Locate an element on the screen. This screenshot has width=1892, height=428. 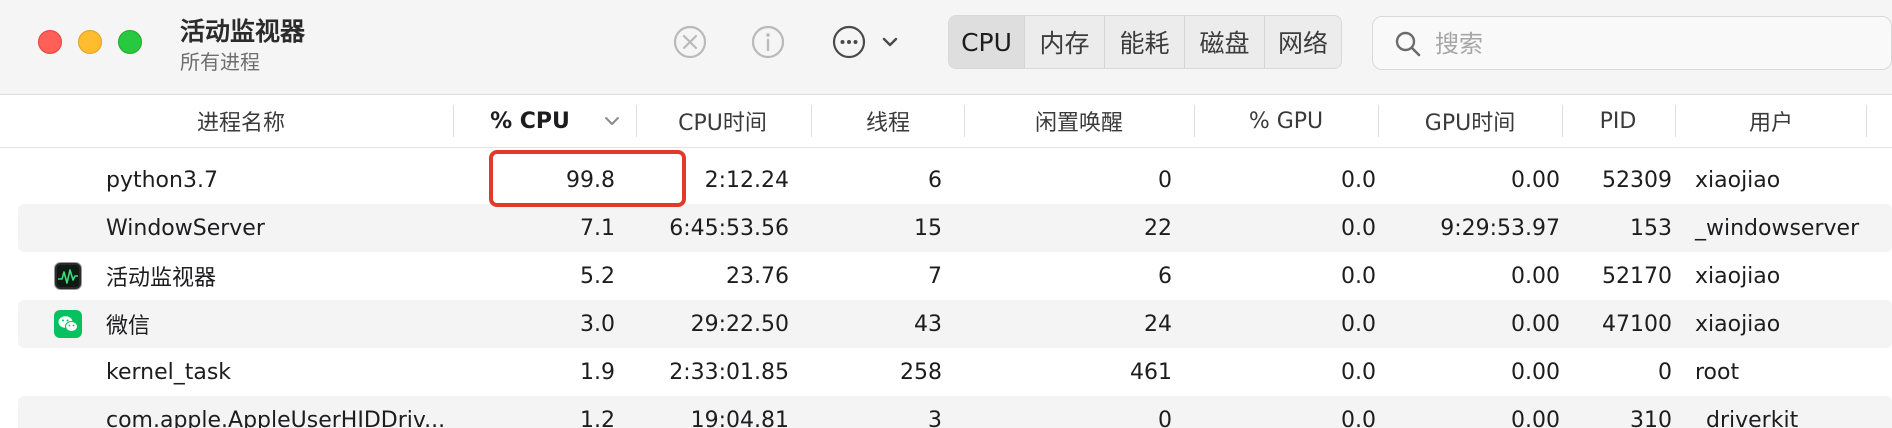
thread-count: 6 is located at coordinates (935, 180).